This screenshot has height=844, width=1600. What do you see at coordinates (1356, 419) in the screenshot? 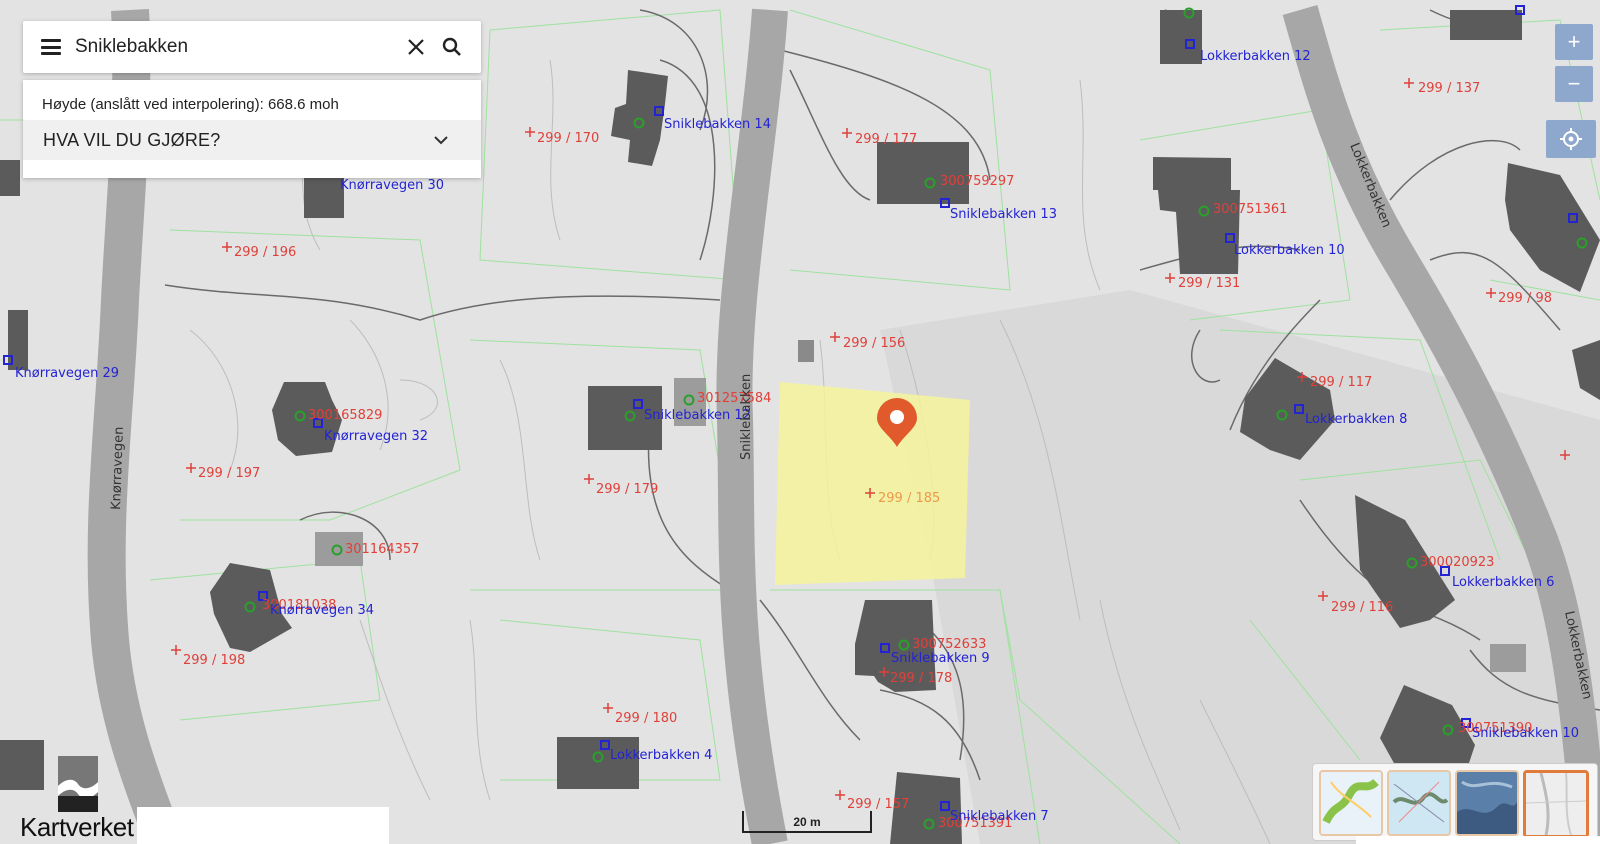
I see `address-label: Lokkerbakken 8` at bounding box center [1356, 419].